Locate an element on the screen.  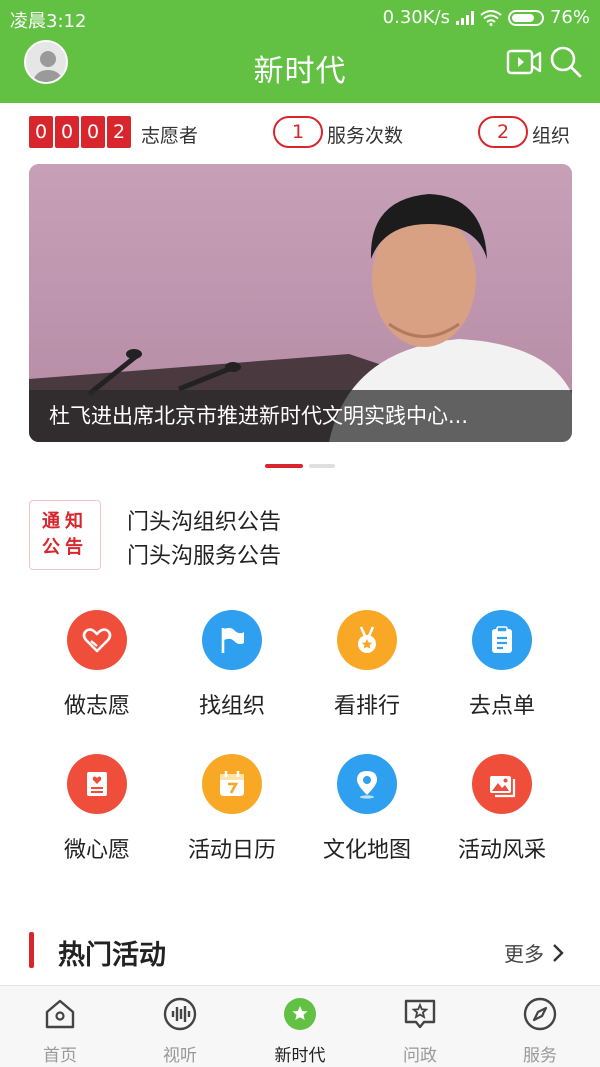
more-label: 更多 is located at coordinates (524, 954).